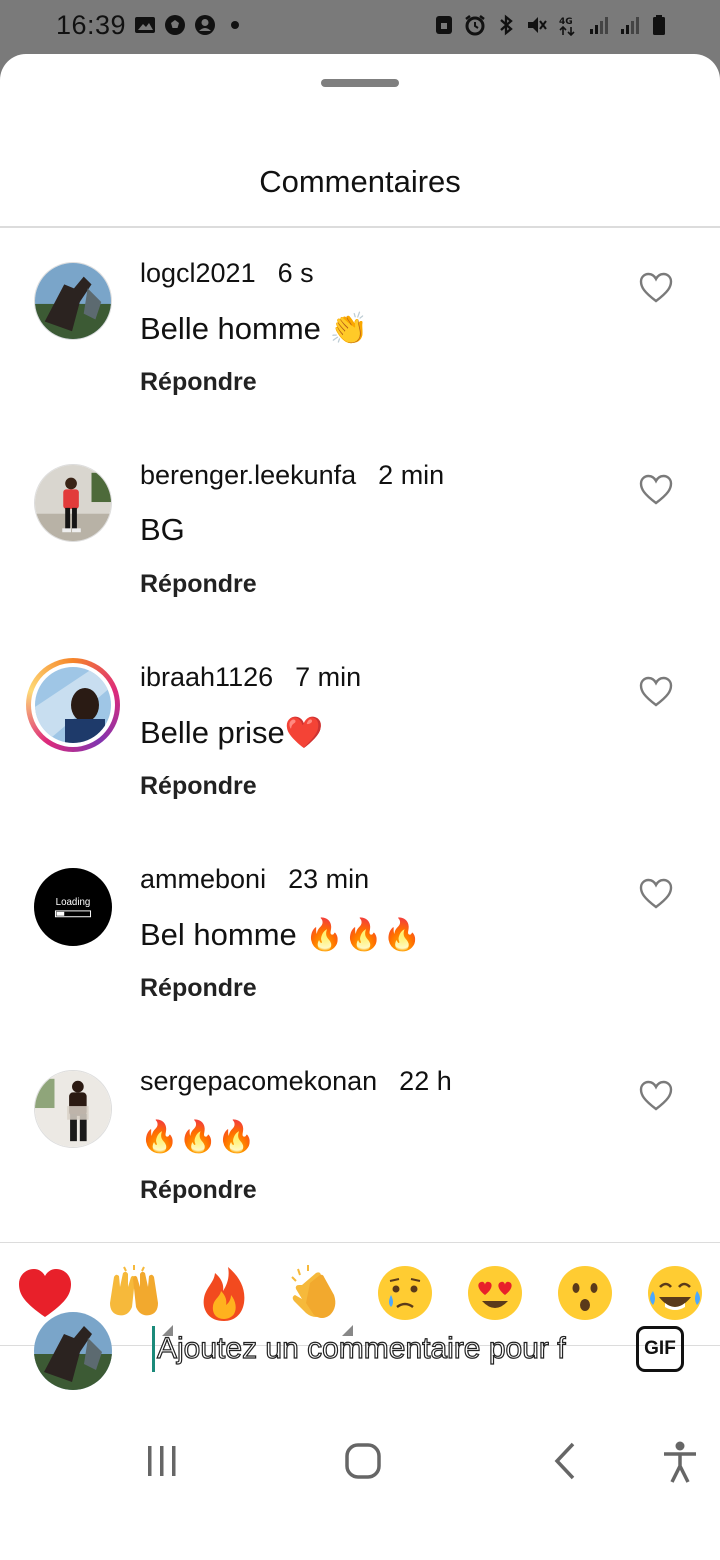  What do you see at coordinates (566, 22) in the screenshot?
I see `svg-text: 4G` at bounding box center [566, 22].